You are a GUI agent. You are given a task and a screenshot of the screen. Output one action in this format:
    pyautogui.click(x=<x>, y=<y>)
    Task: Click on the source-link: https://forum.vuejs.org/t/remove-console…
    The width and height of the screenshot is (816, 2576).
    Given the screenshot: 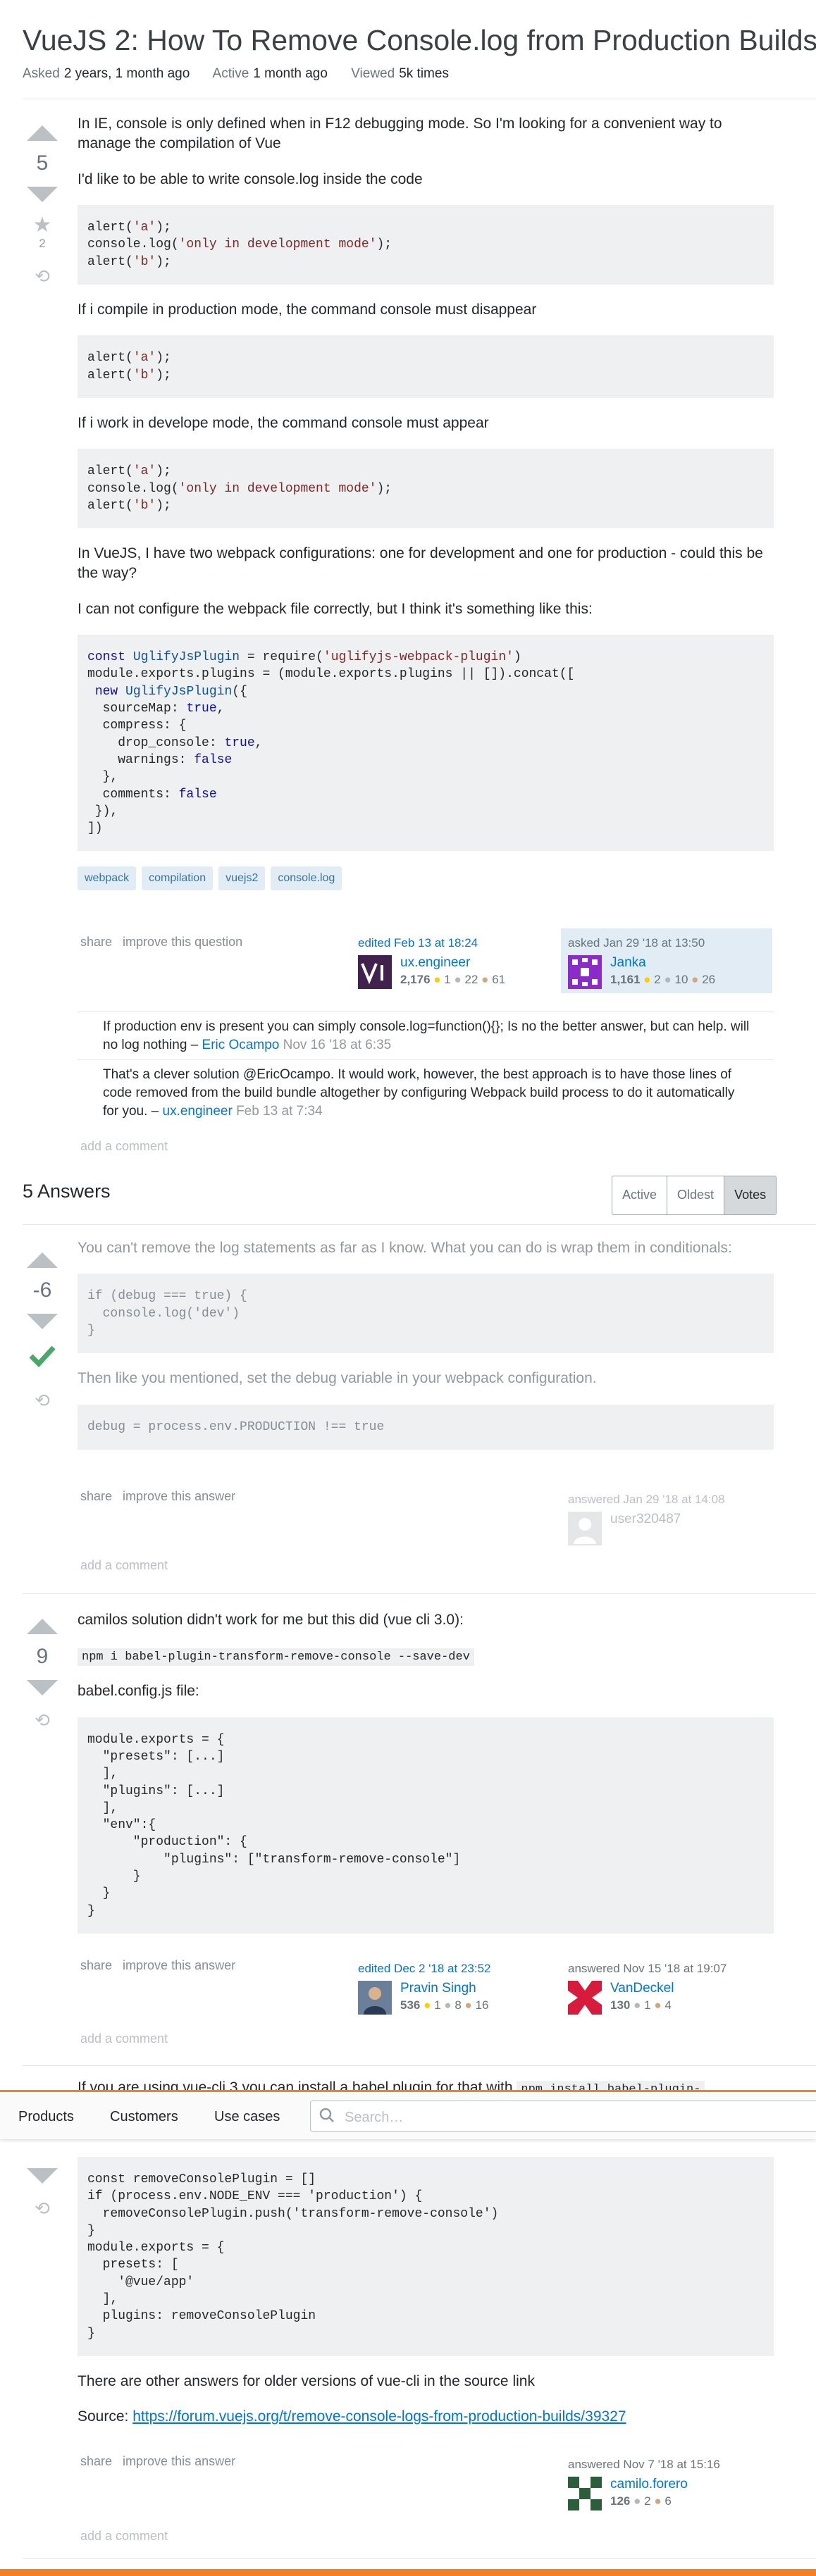 What is the action you would take?
    pyautogui.click(x=379, y=2416)
    